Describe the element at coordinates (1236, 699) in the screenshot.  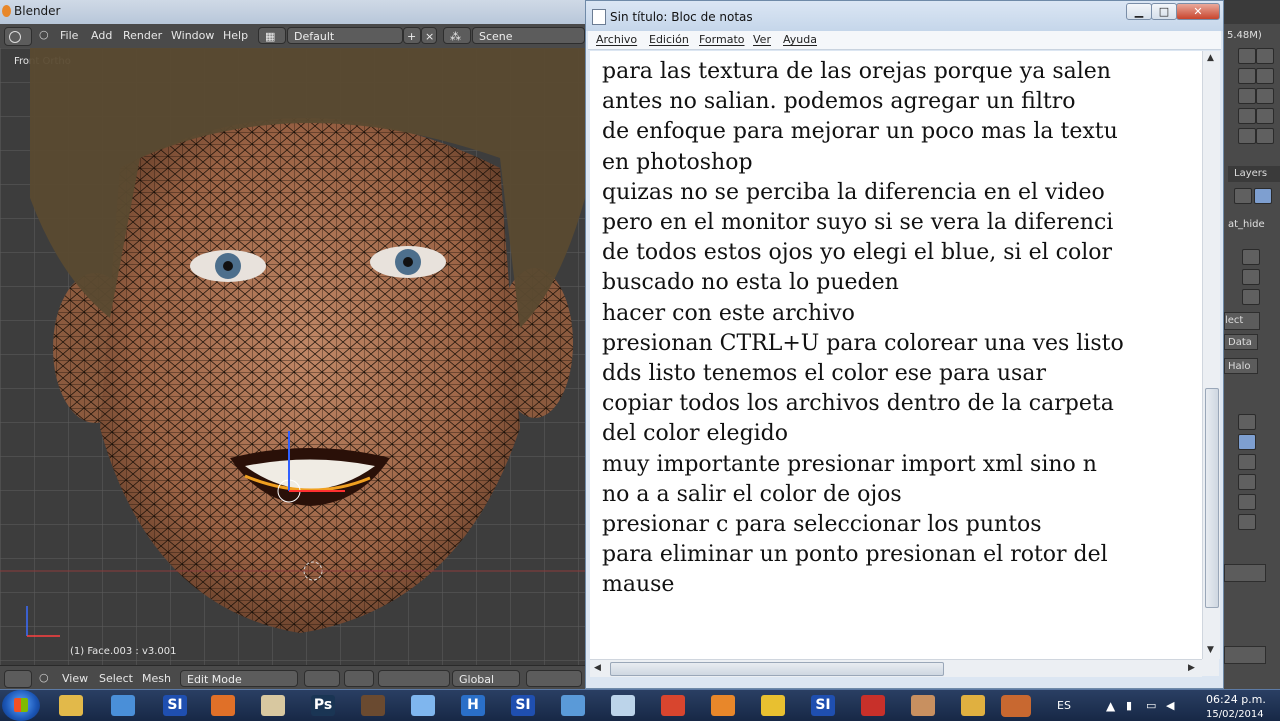
I see `clock-time: 06:24 p.m.` at that location.